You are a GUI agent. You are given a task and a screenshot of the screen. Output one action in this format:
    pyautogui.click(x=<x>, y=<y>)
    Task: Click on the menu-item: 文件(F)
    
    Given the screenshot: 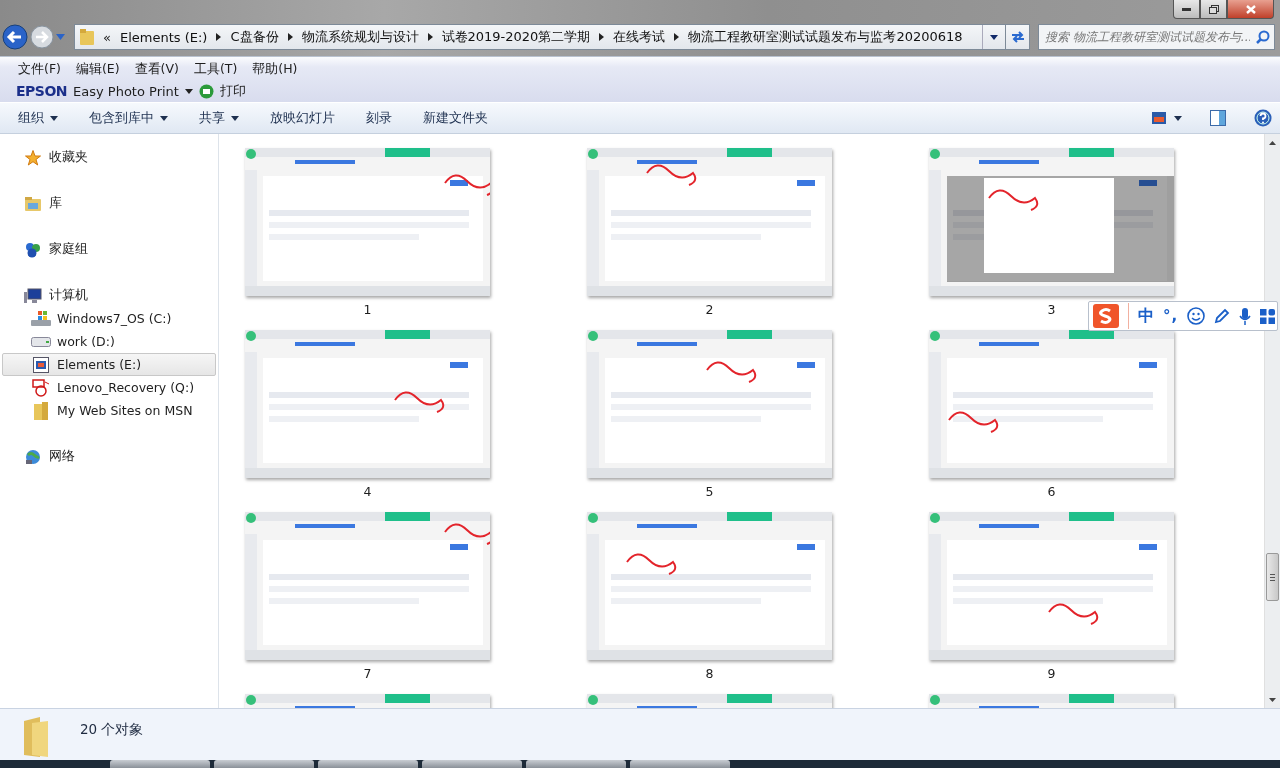 What is the action you would take?
    pyautogui.click(x=39, y=69)
    